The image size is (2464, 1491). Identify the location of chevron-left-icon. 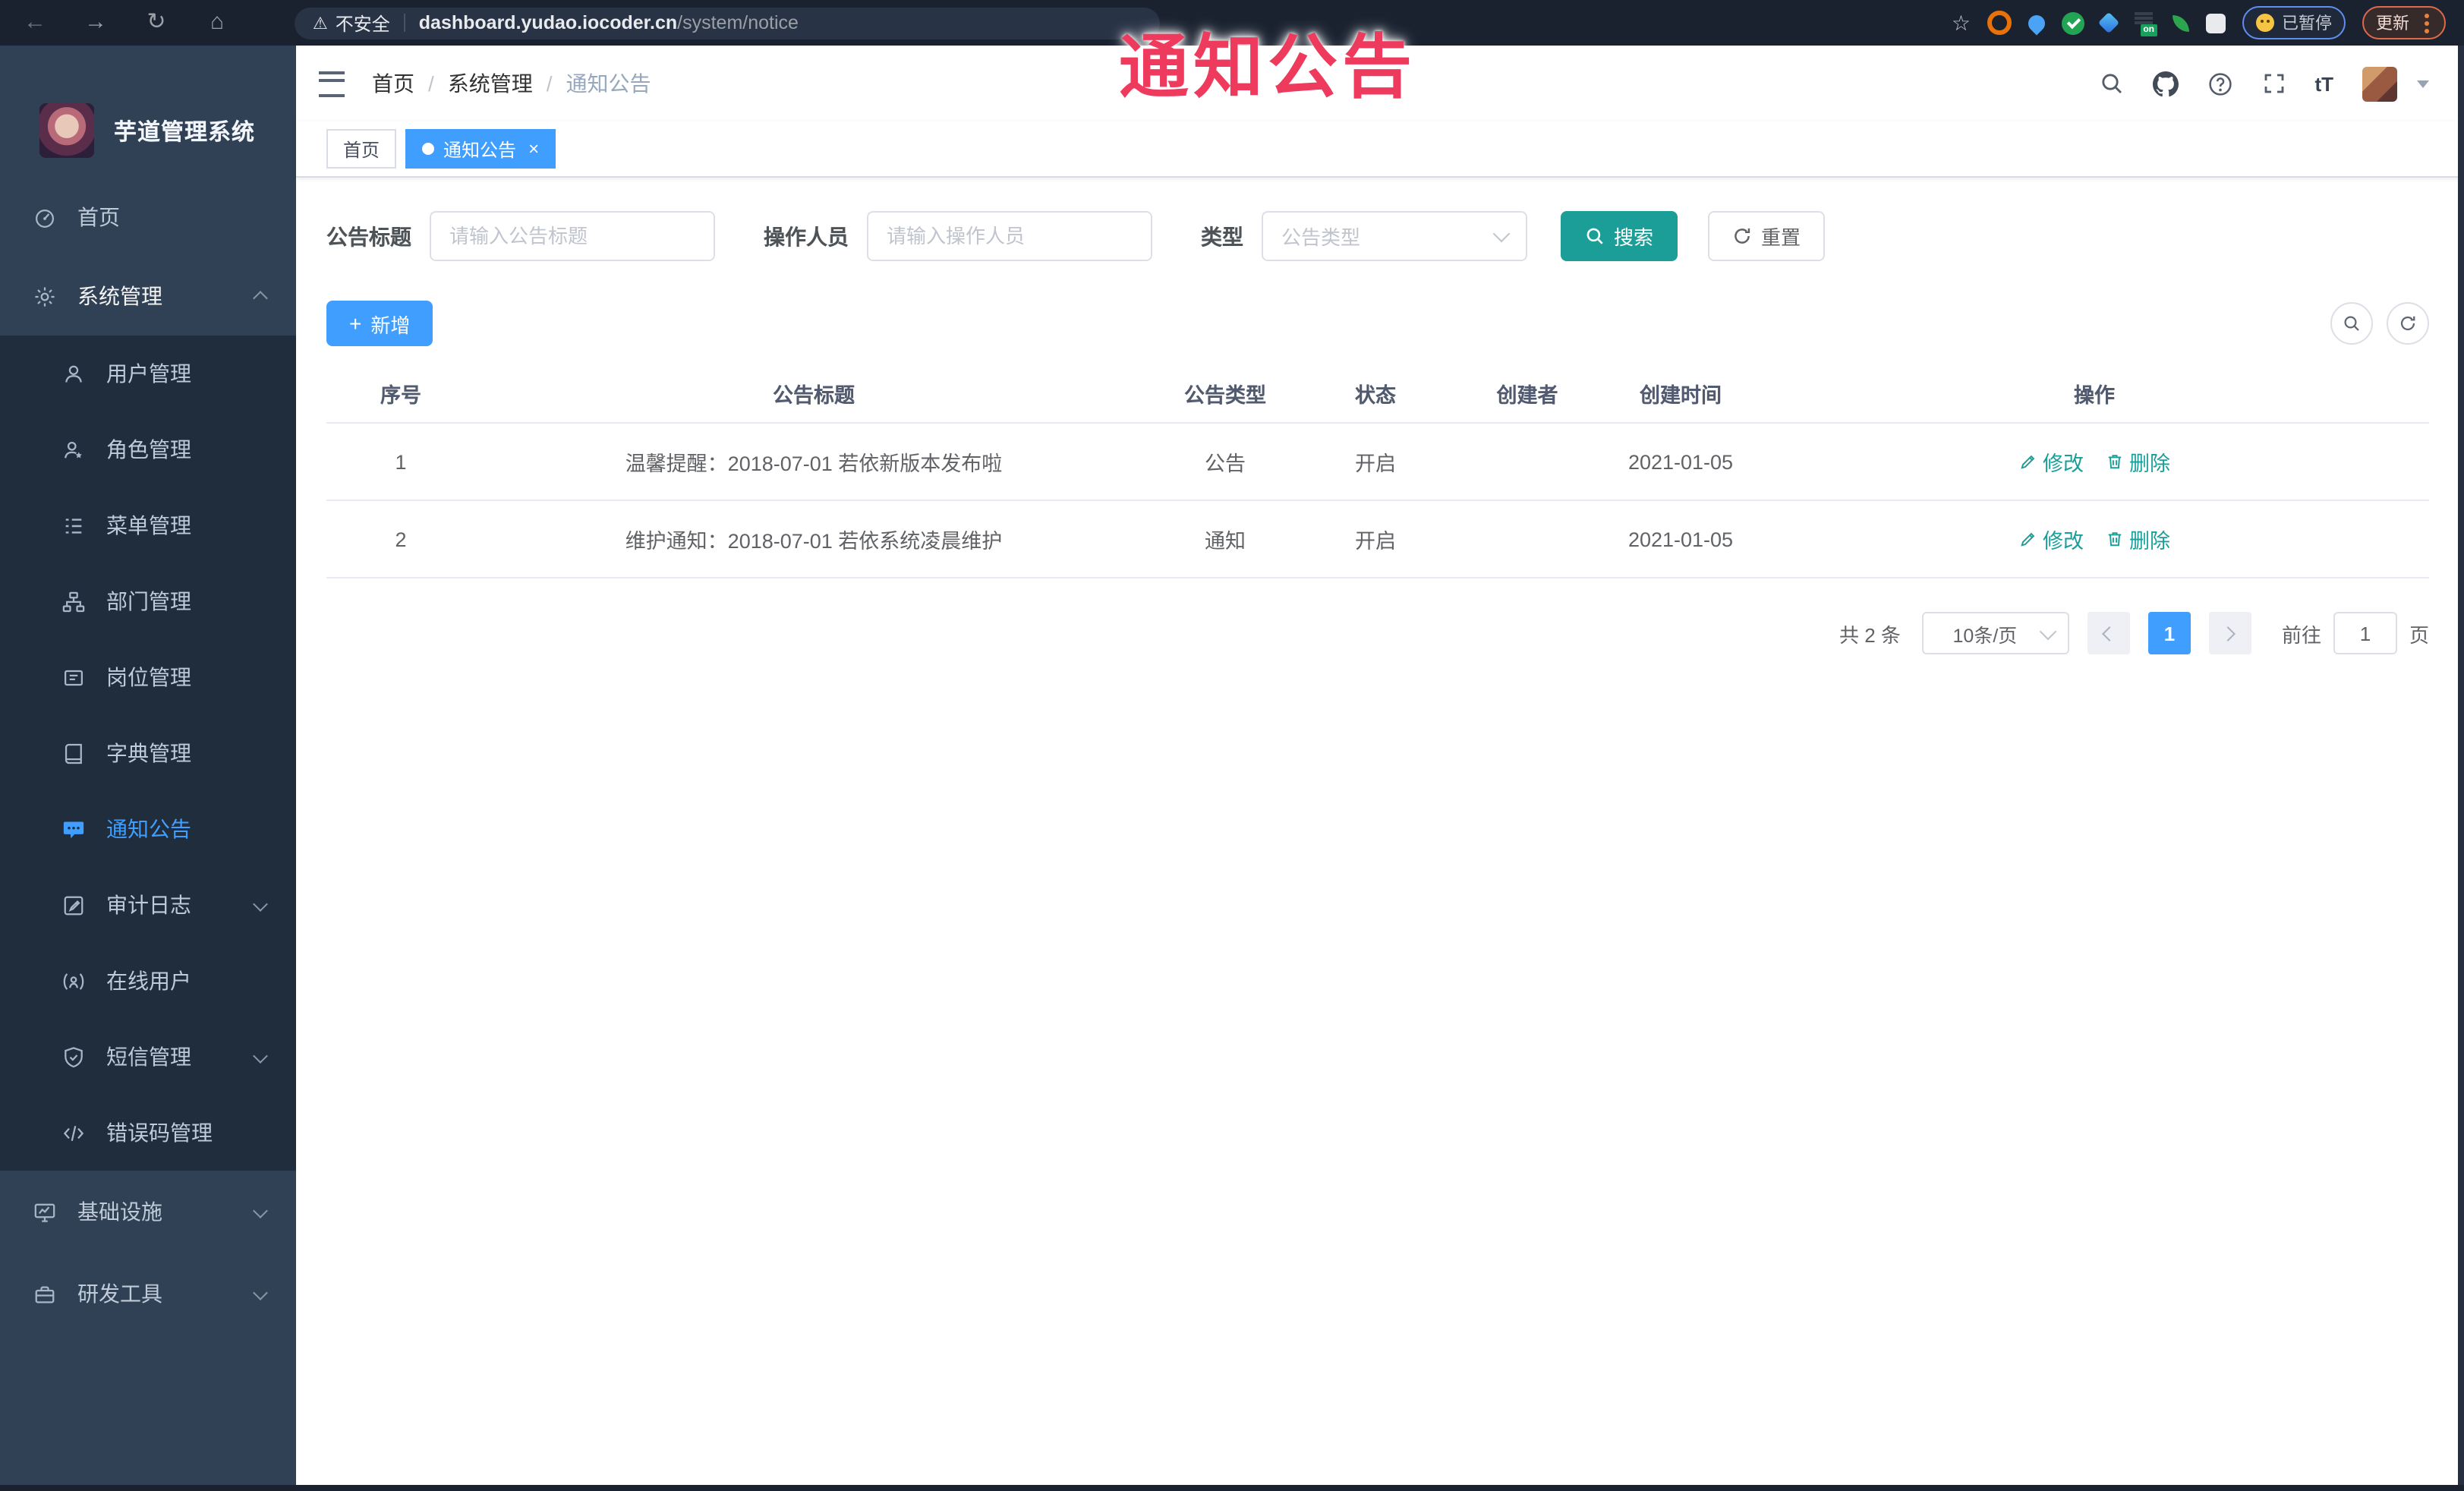
(2110, 633).